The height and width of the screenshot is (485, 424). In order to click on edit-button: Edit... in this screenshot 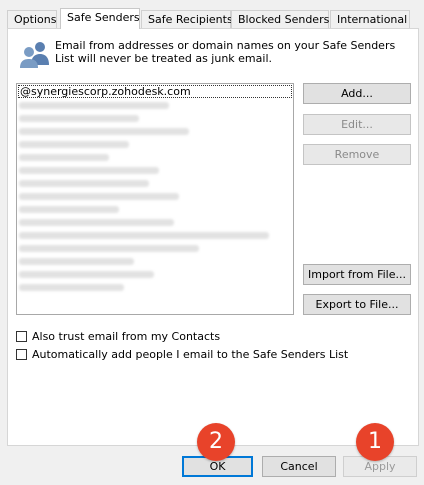, I will do `click(357, 124)`.